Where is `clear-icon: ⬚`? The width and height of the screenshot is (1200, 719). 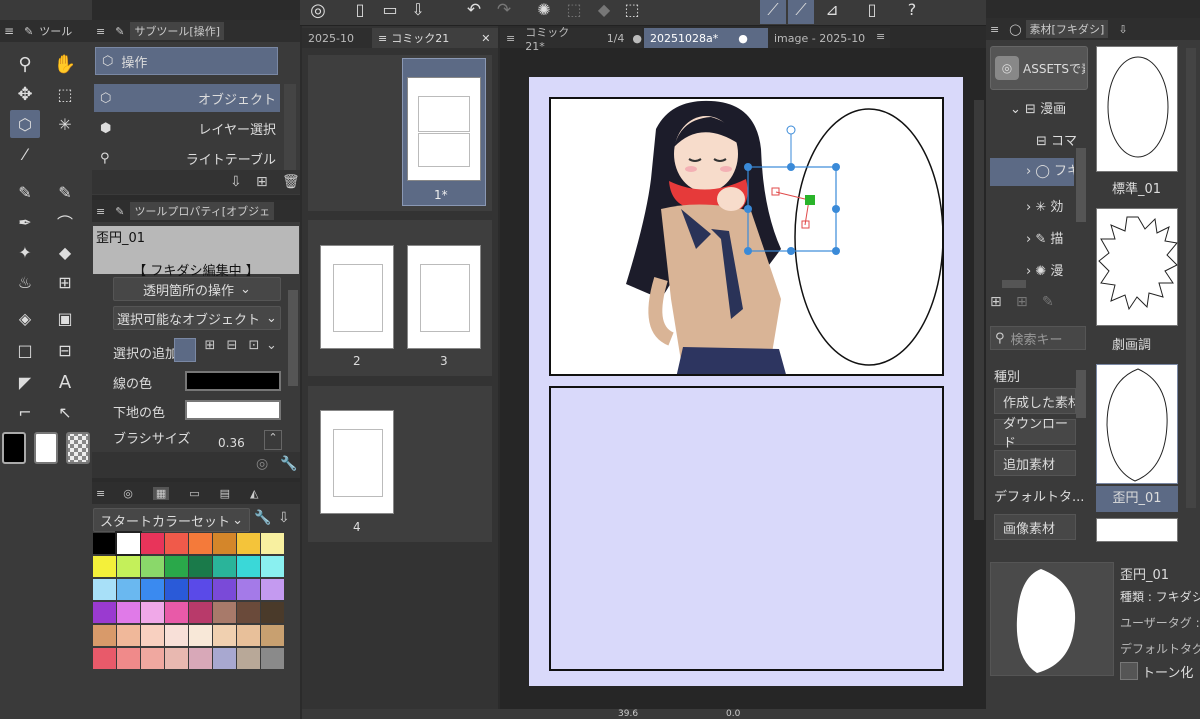
clear-icon: ⬚ is located at coordinates (574, 11).